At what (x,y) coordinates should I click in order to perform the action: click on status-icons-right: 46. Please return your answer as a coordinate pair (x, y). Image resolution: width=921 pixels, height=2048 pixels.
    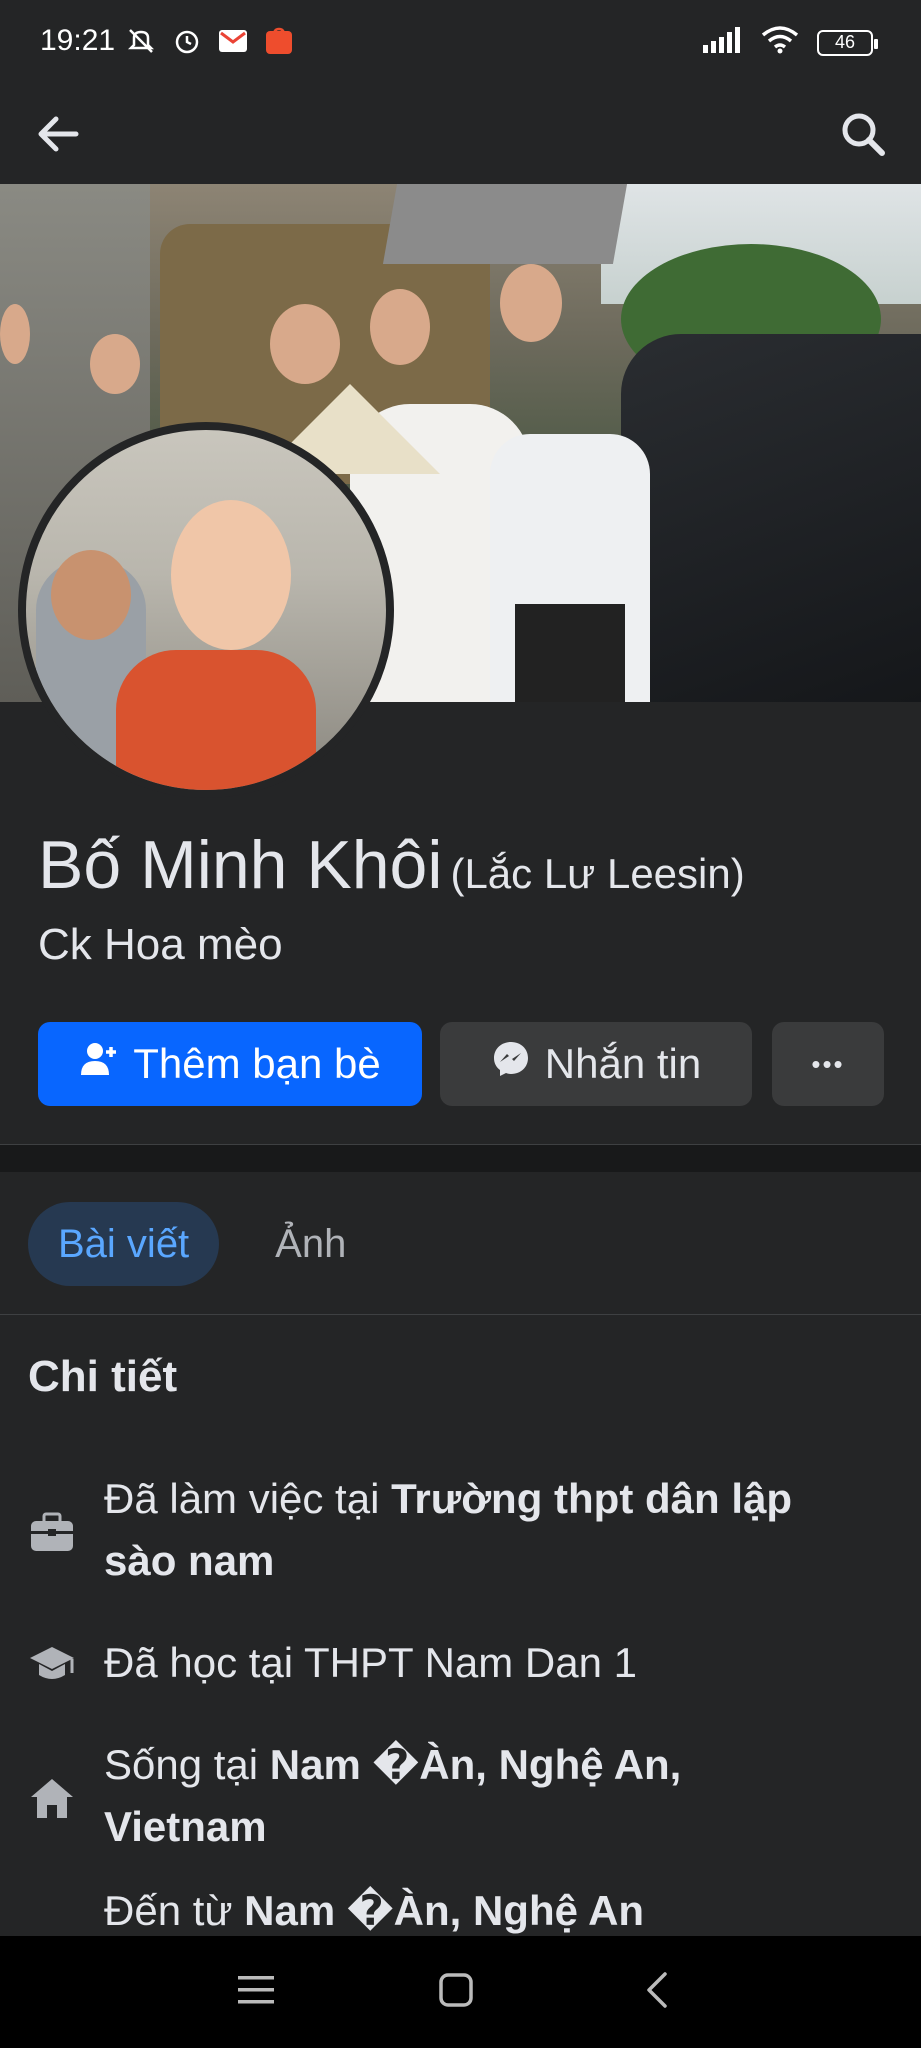
    Looking at the image, I should click on (790, 42).